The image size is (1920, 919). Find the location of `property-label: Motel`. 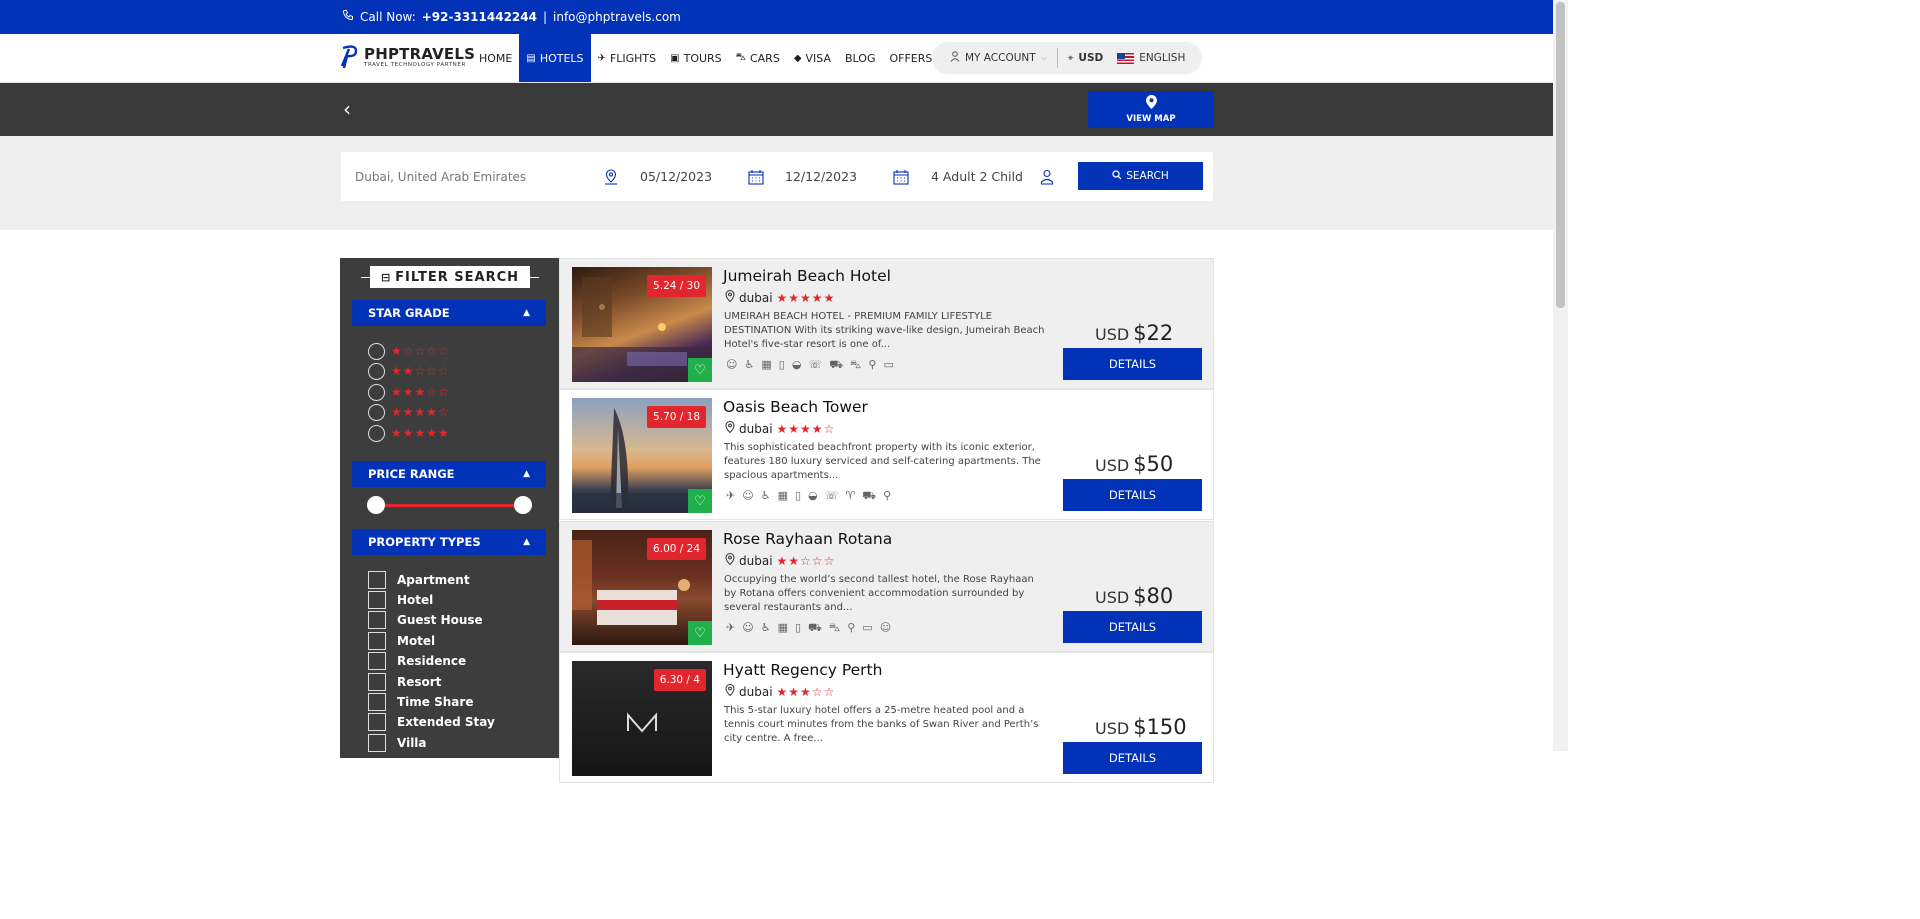

property-label: Motel is located at coordinates (416, 641).